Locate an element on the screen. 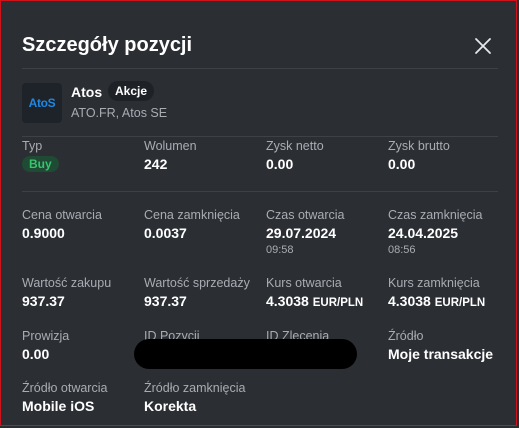  field-label: Wartość zakupu is located at coordinates (67, 283).